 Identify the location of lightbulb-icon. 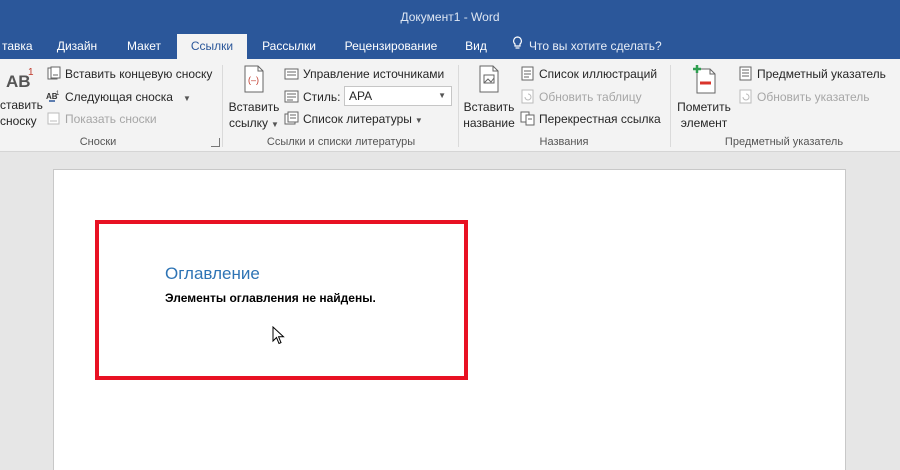
(517, 46).